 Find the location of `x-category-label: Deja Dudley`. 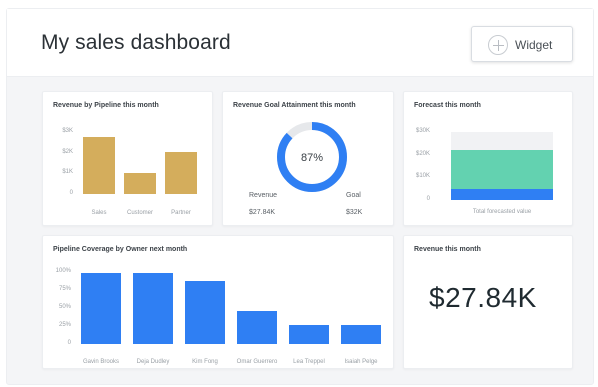

x-category-label: Deja Dudley is located at coordinates (153, 362).